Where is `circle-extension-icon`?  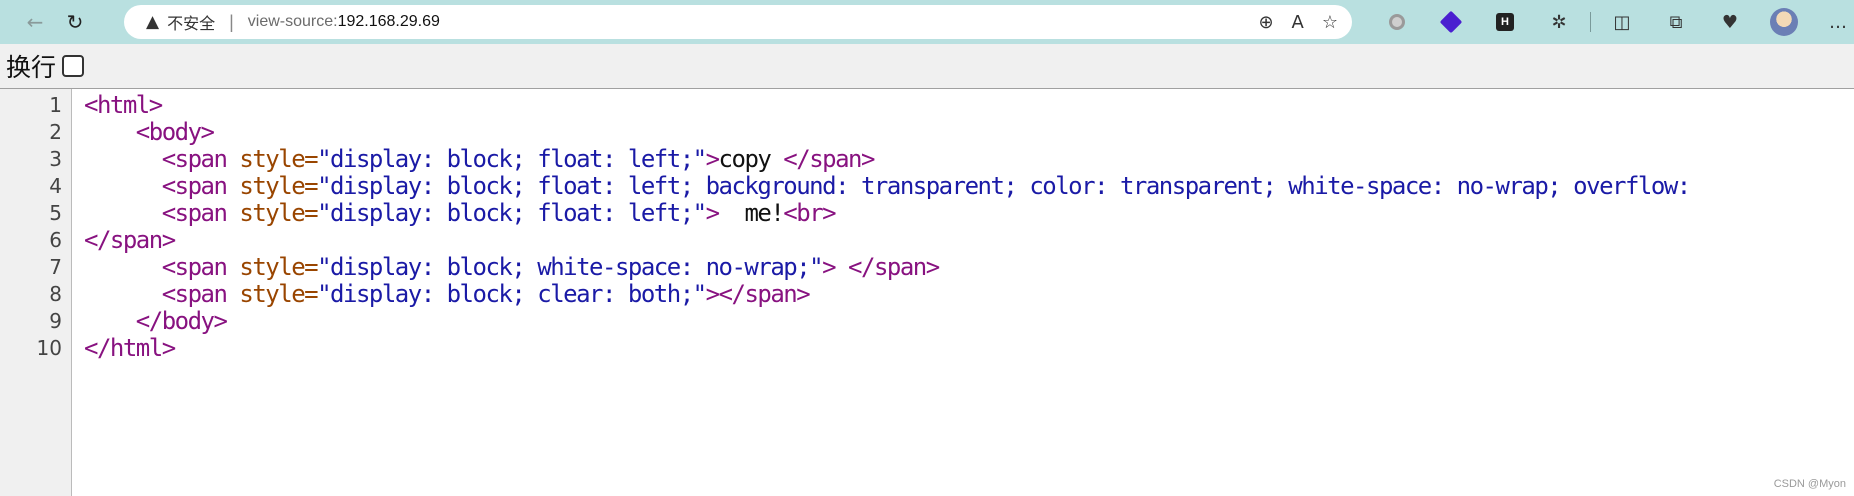 circle-extension-icon is located at coordinates (1397, 22).